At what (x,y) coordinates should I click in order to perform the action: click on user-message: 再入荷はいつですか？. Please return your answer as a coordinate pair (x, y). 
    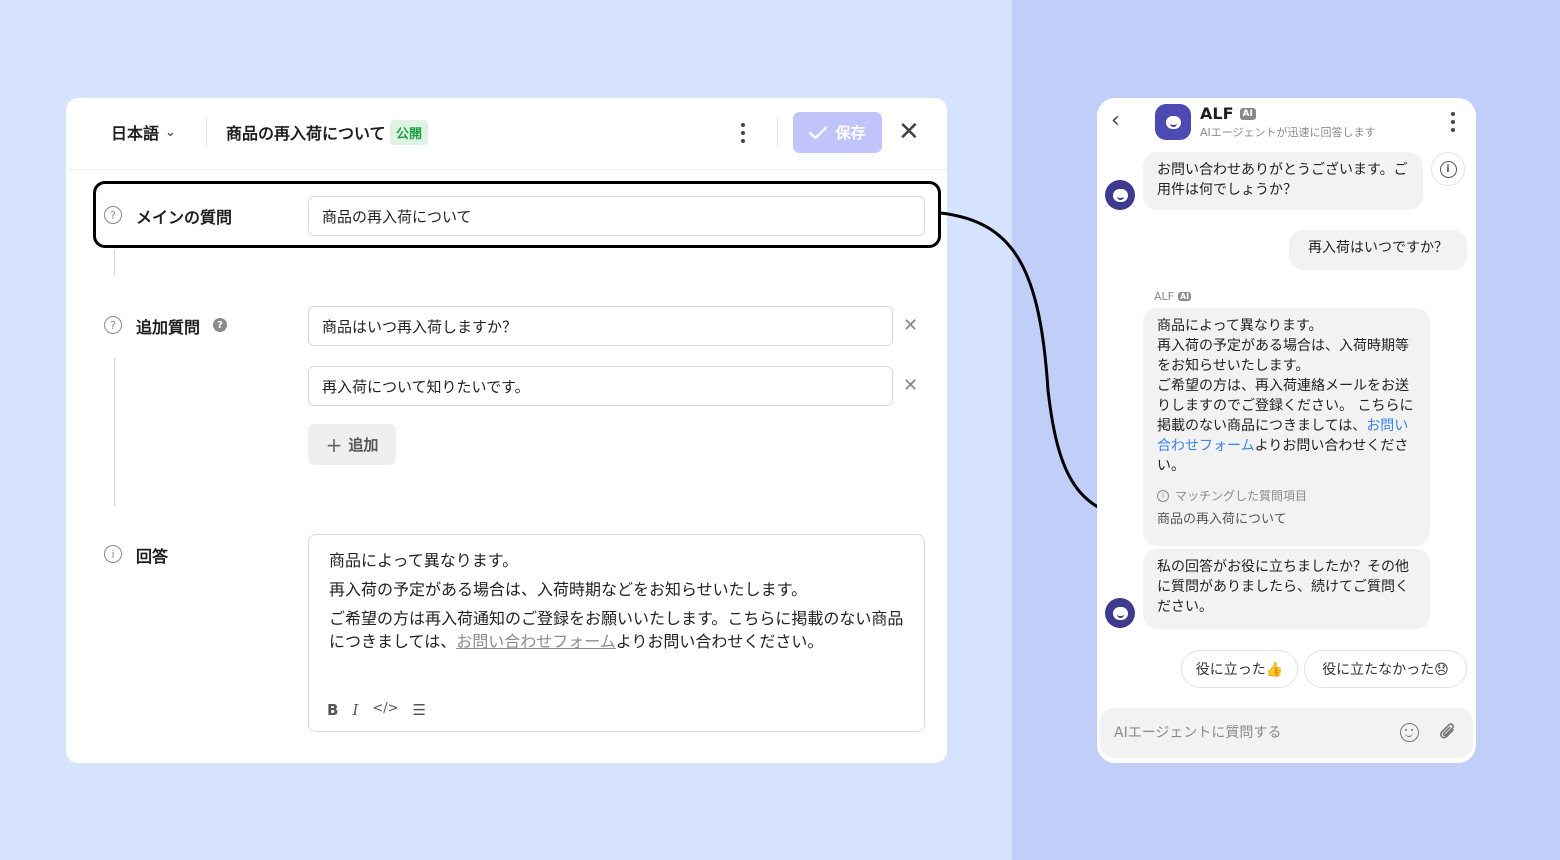
    Looking at the image, I should click on (1378, 250).